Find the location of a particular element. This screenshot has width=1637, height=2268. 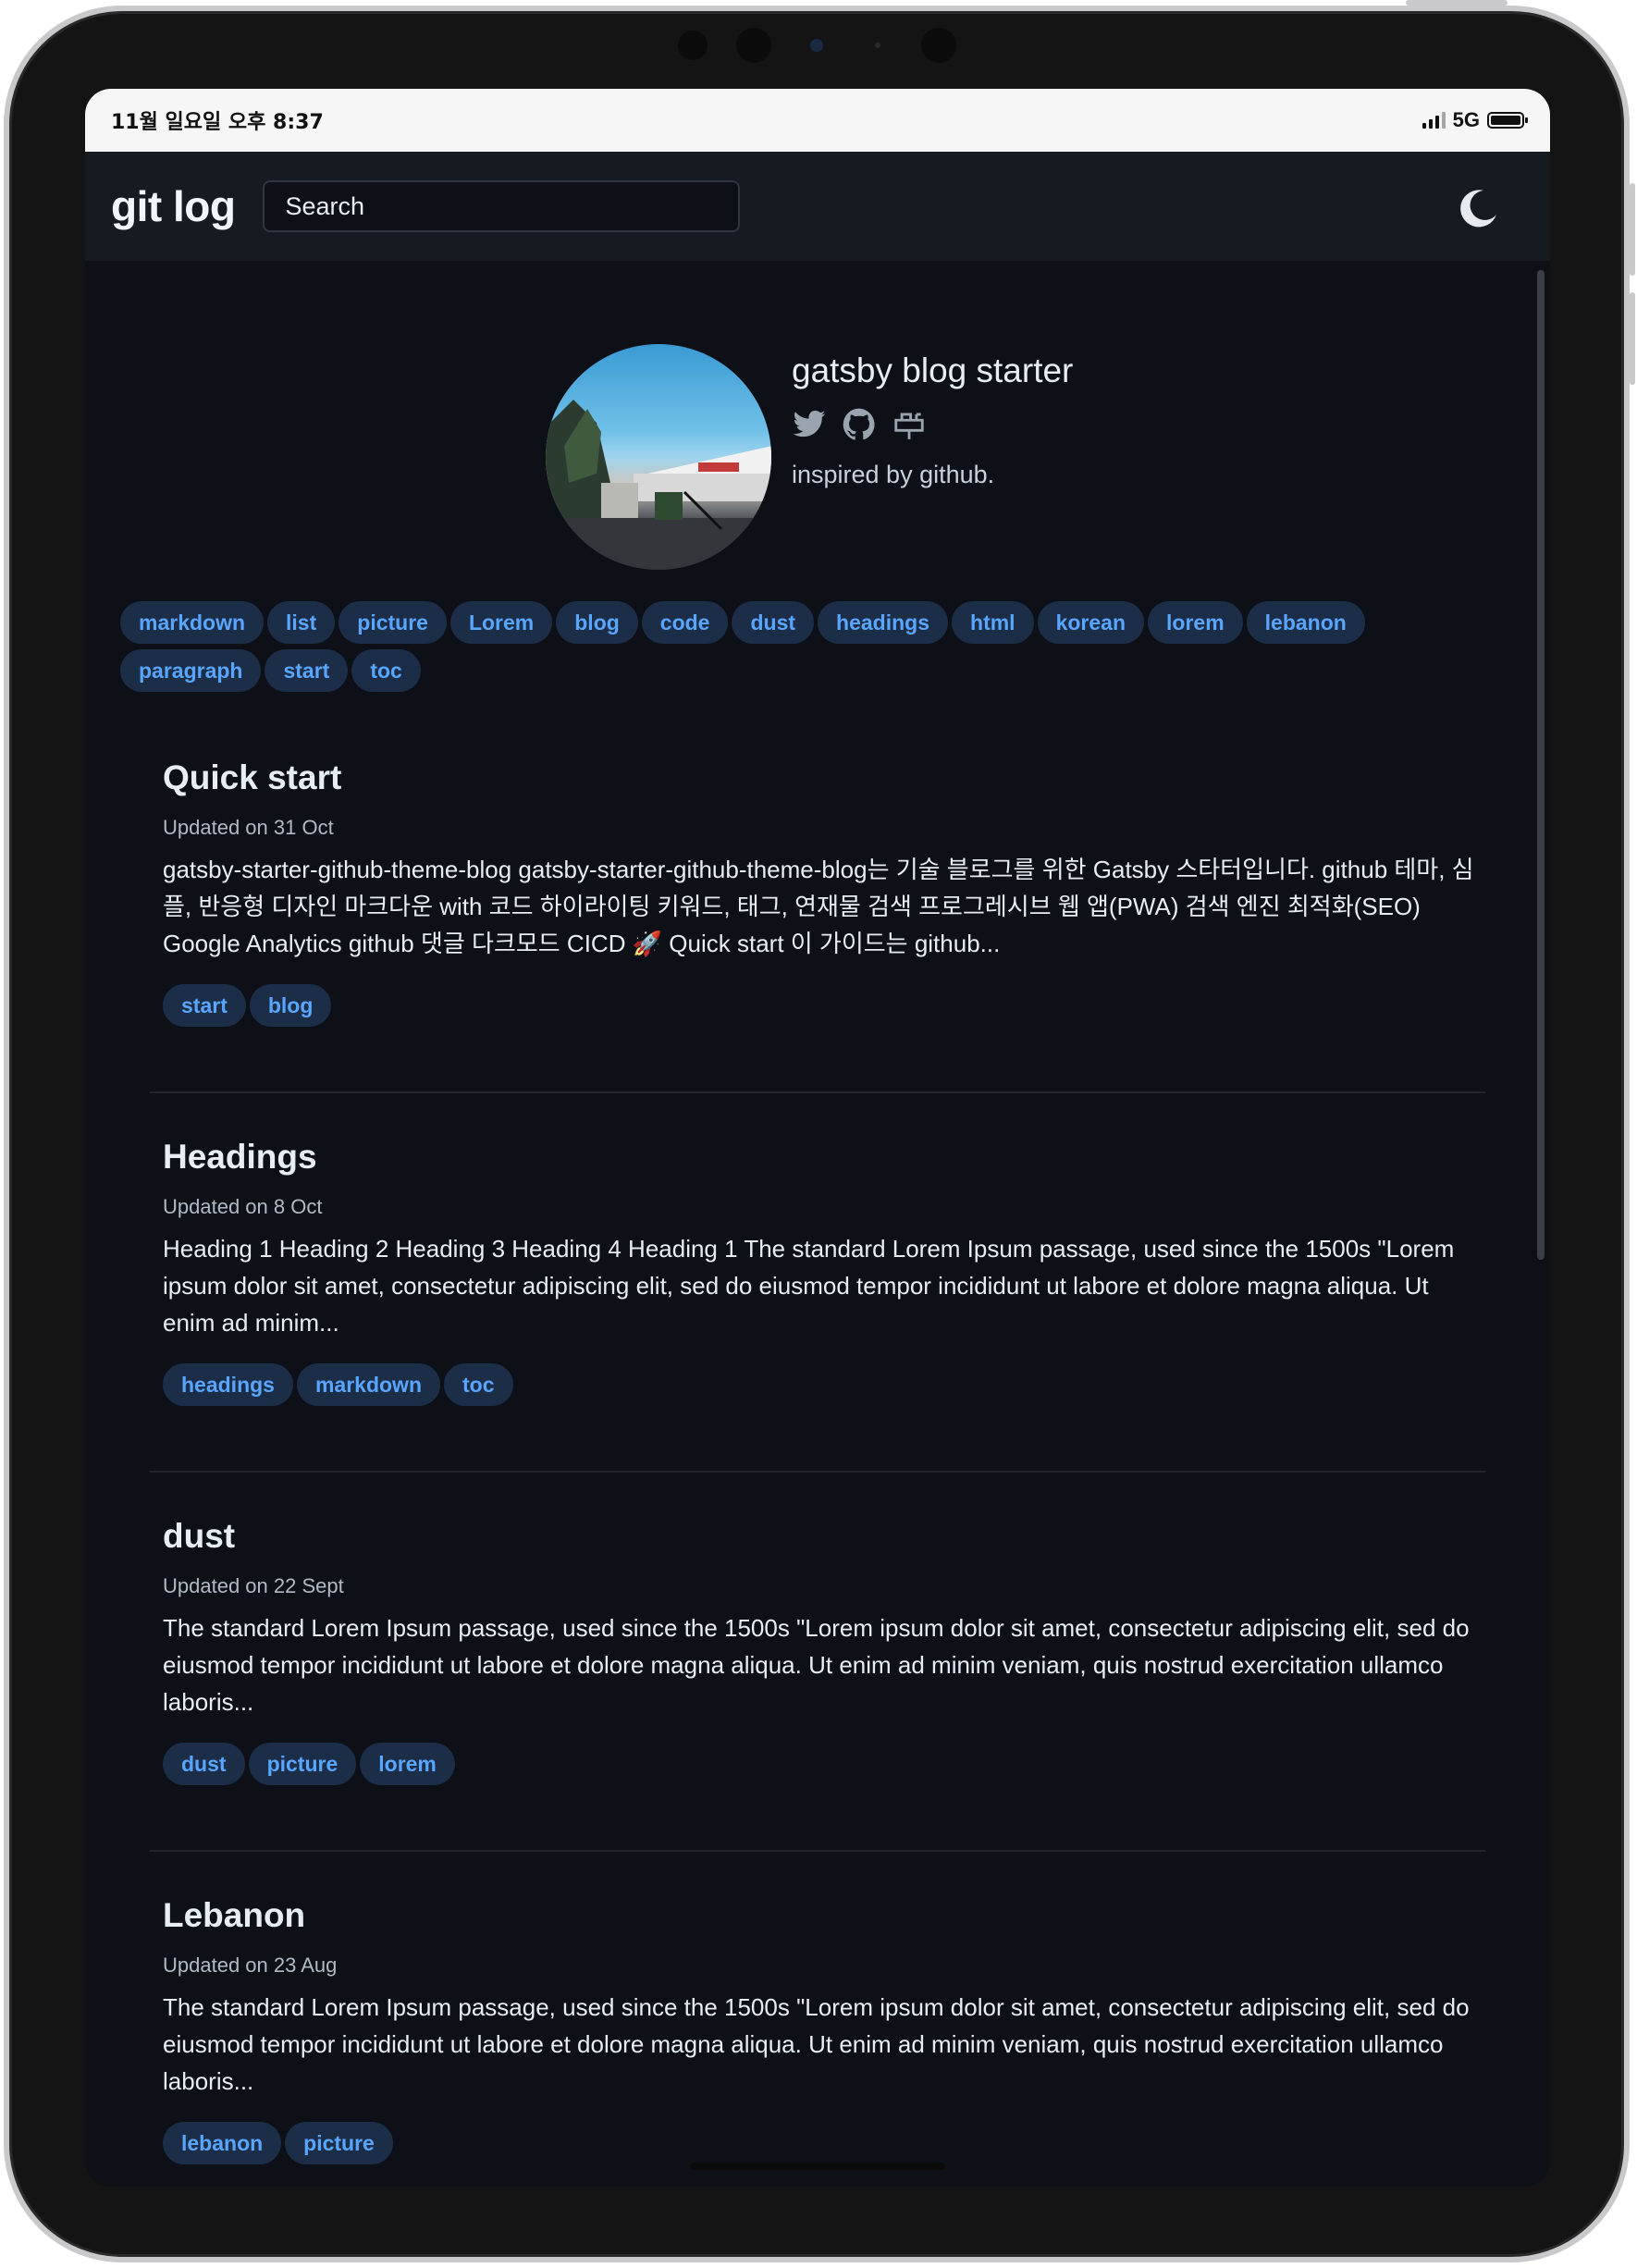

twitter-icon is located at coordinates (809, 424).